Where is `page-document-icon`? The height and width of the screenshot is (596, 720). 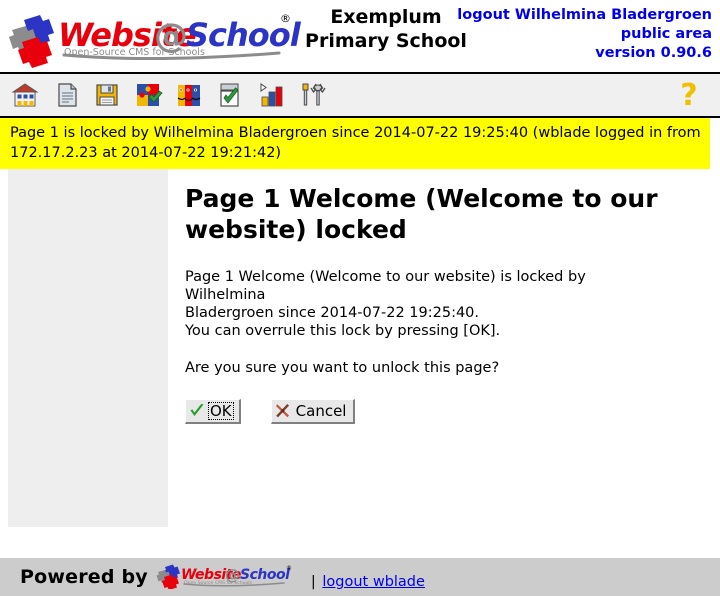
page-document-icon is located at coordinates (67, 95).